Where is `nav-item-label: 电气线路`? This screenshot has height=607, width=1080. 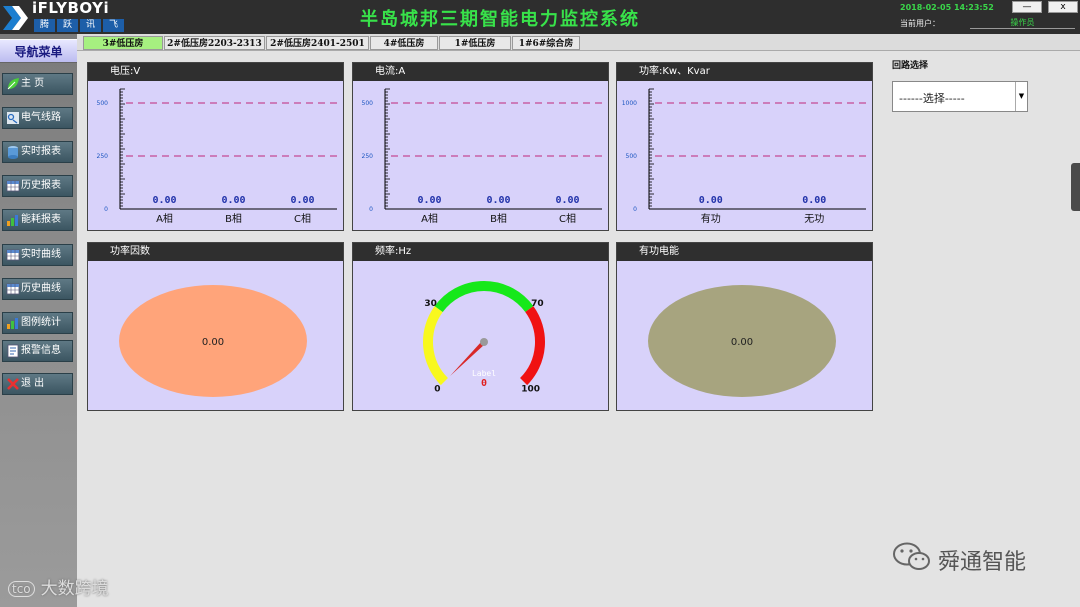 nav-item-label: 电气线路 is located at coordinates (41, 117).